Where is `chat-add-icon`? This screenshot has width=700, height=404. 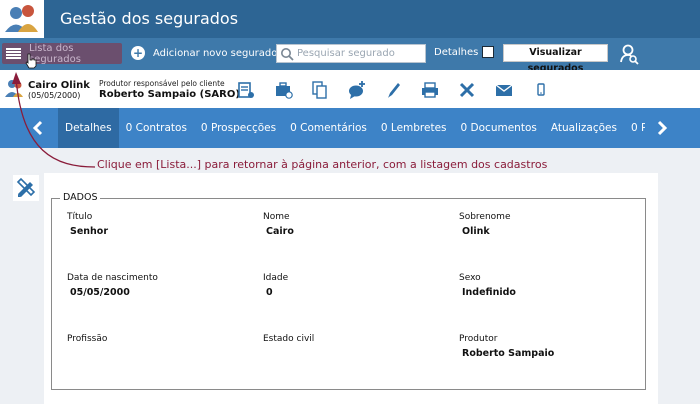
chat-add-icon is located at coordinates (357, 90).